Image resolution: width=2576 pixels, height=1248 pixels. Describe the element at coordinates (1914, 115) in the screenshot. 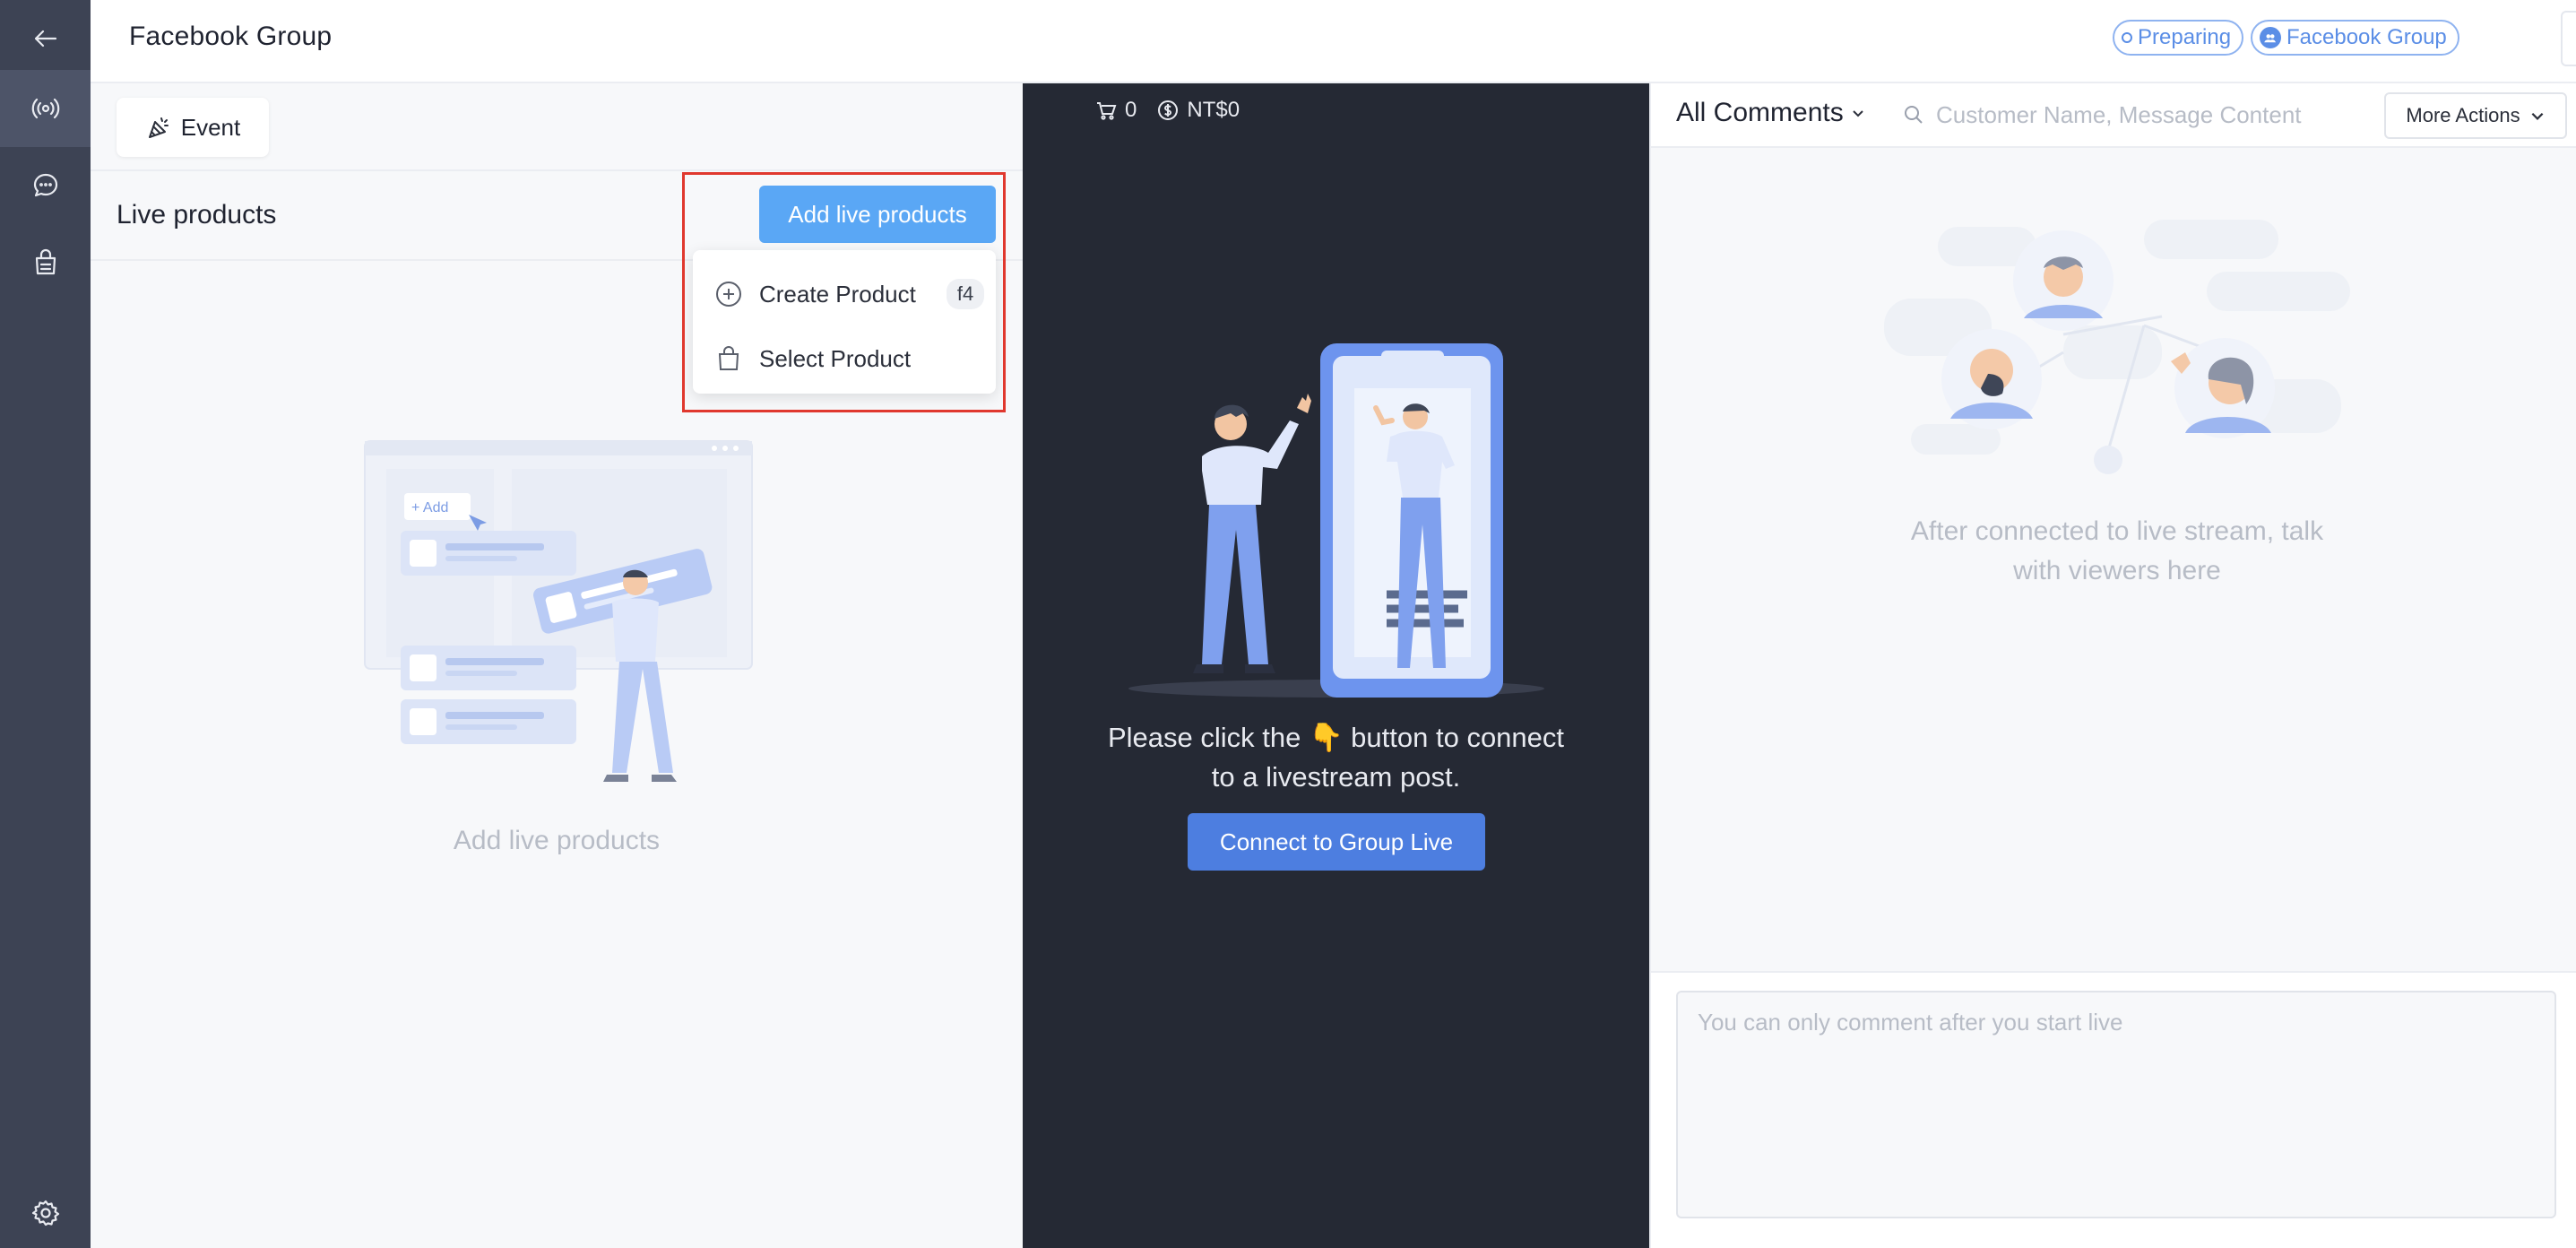

I see `search-icon` at that location.